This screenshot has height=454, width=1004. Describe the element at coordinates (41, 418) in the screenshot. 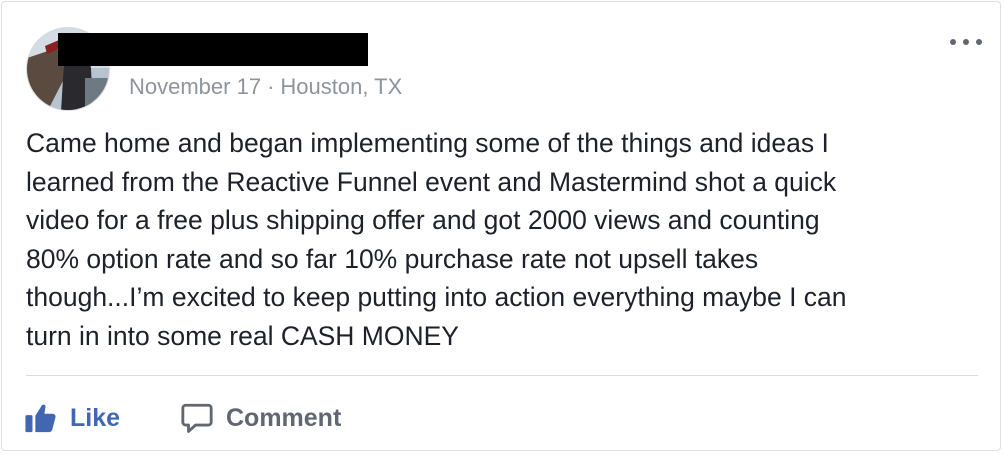

I see `thumbs-up-icon` at that location.